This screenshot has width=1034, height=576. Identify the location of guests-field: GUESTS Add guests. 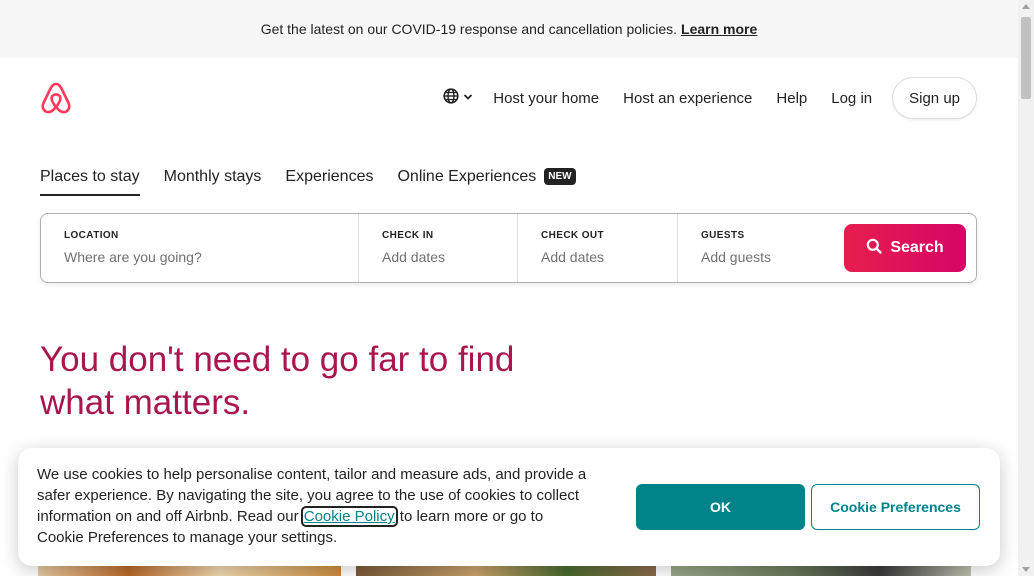
(761, 248).